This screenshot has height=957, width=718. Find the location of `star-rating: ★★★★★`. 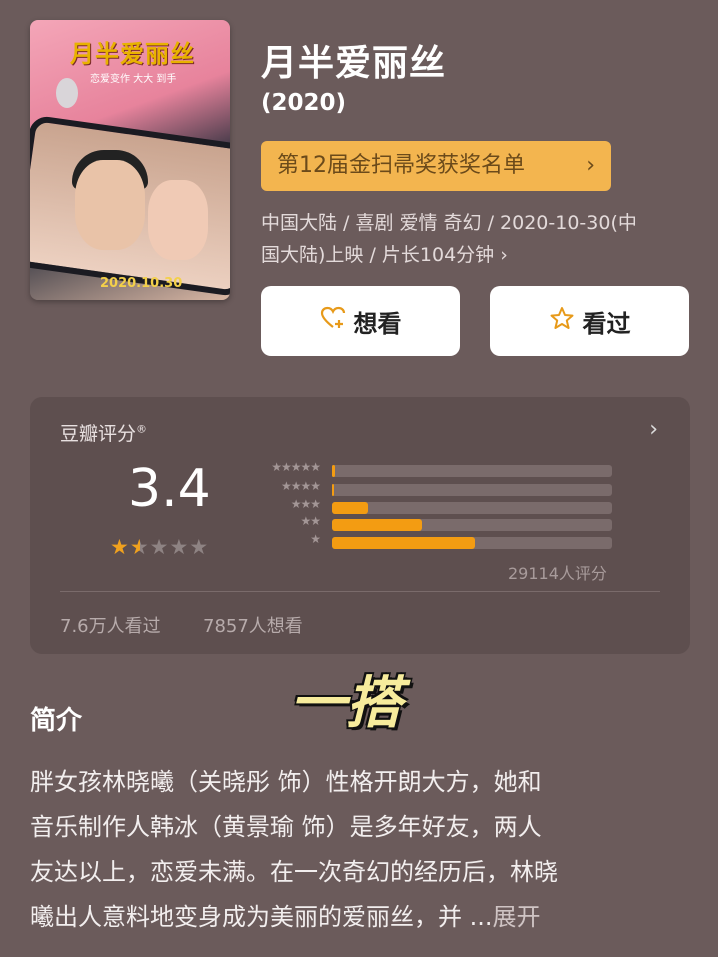

star-rating: ★★★★★ is located at coordinates (159, 547).